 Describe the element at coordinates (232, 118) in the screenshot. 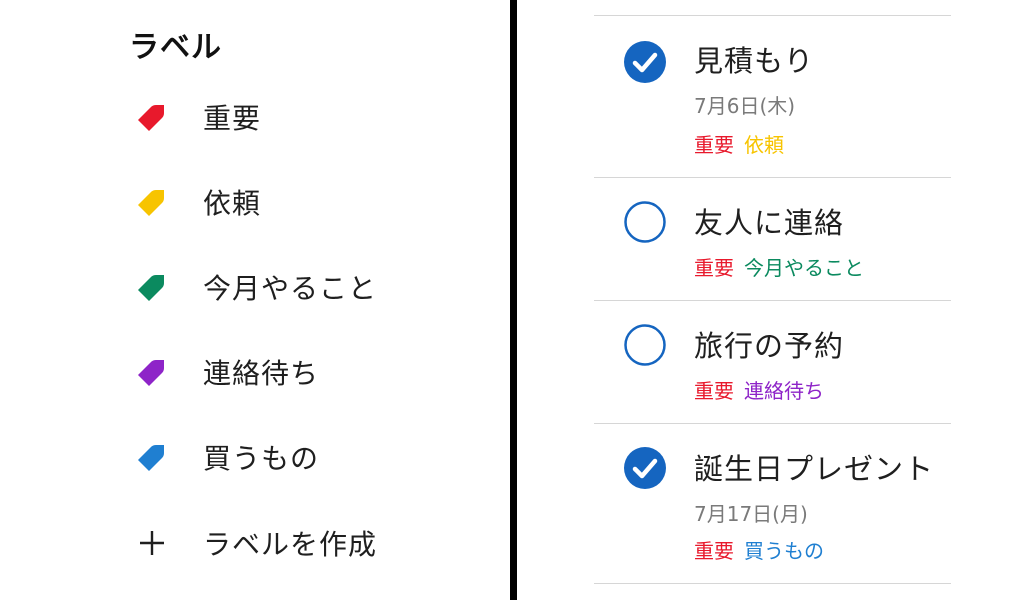

I see `label-item-label: 重要` at that location.